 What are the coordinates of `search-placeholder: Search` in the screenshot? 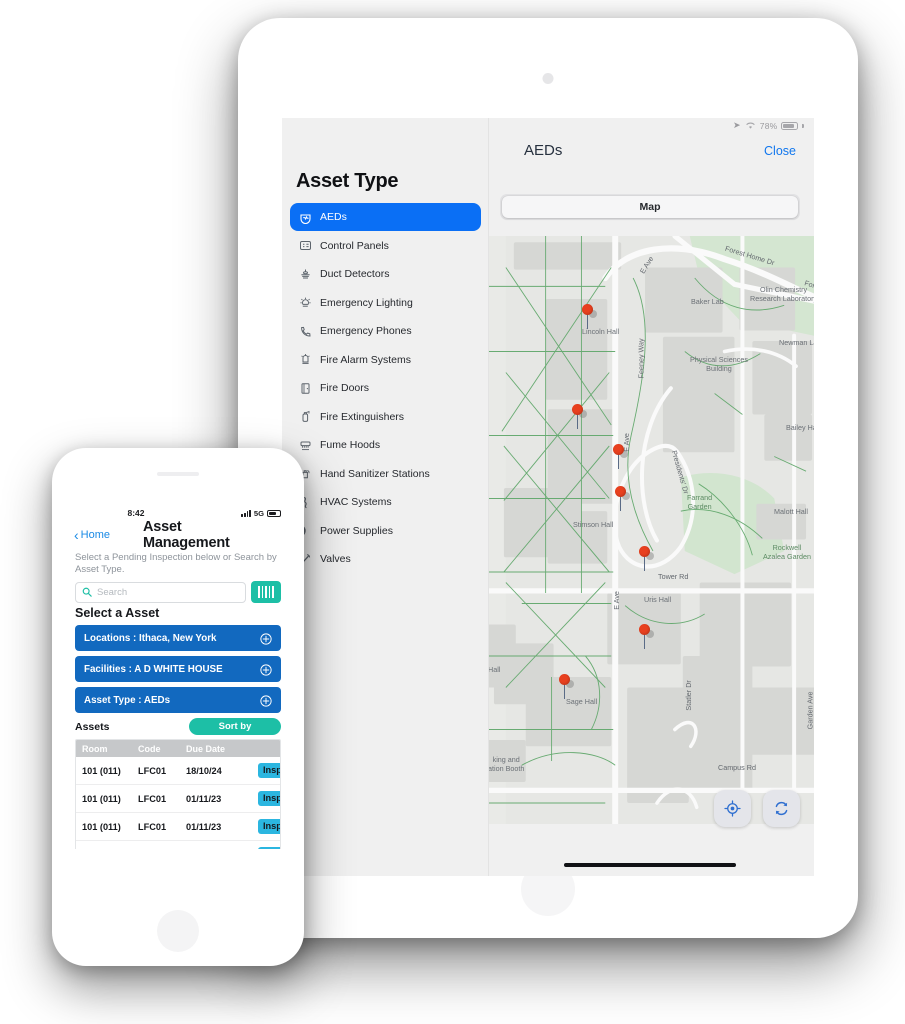 It's located at (112, 592).